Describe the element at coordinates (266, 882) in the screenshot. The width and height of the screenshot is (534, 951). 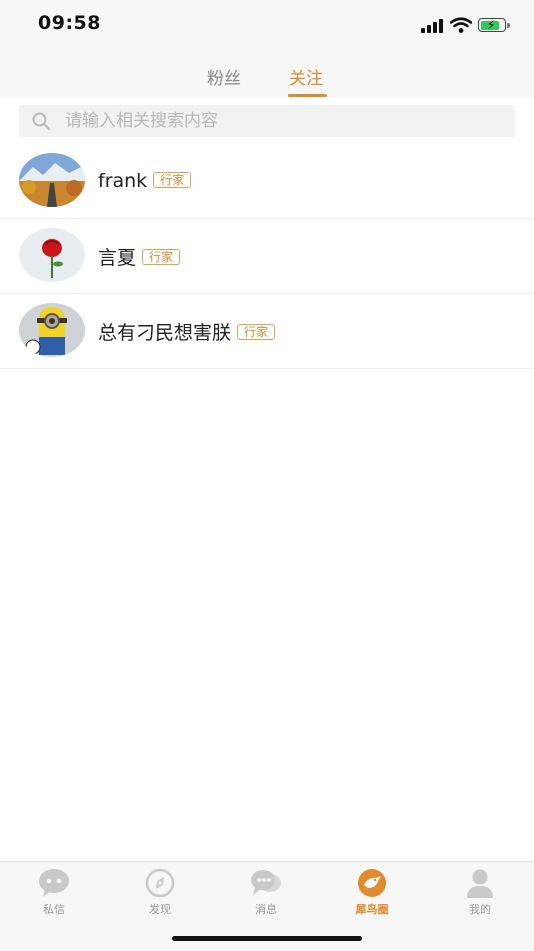
I see `messages-icon` at that location.